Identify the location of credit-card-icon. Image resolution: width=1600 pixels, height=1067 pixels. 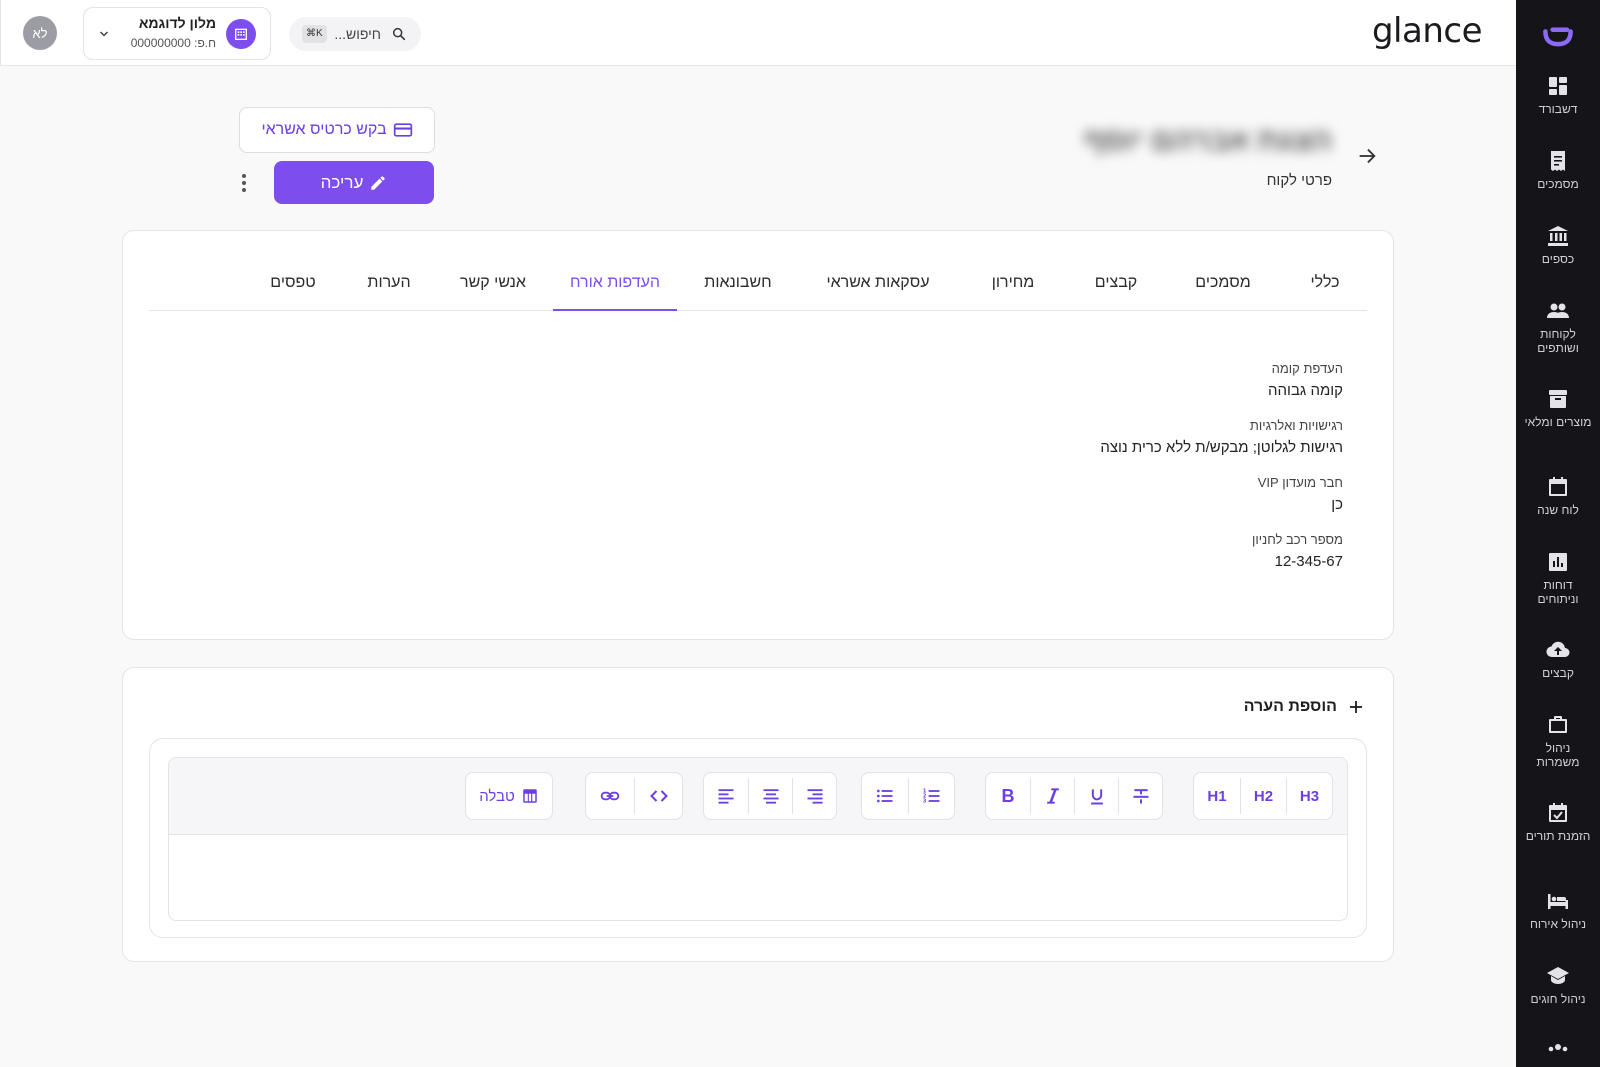
(402, 130).